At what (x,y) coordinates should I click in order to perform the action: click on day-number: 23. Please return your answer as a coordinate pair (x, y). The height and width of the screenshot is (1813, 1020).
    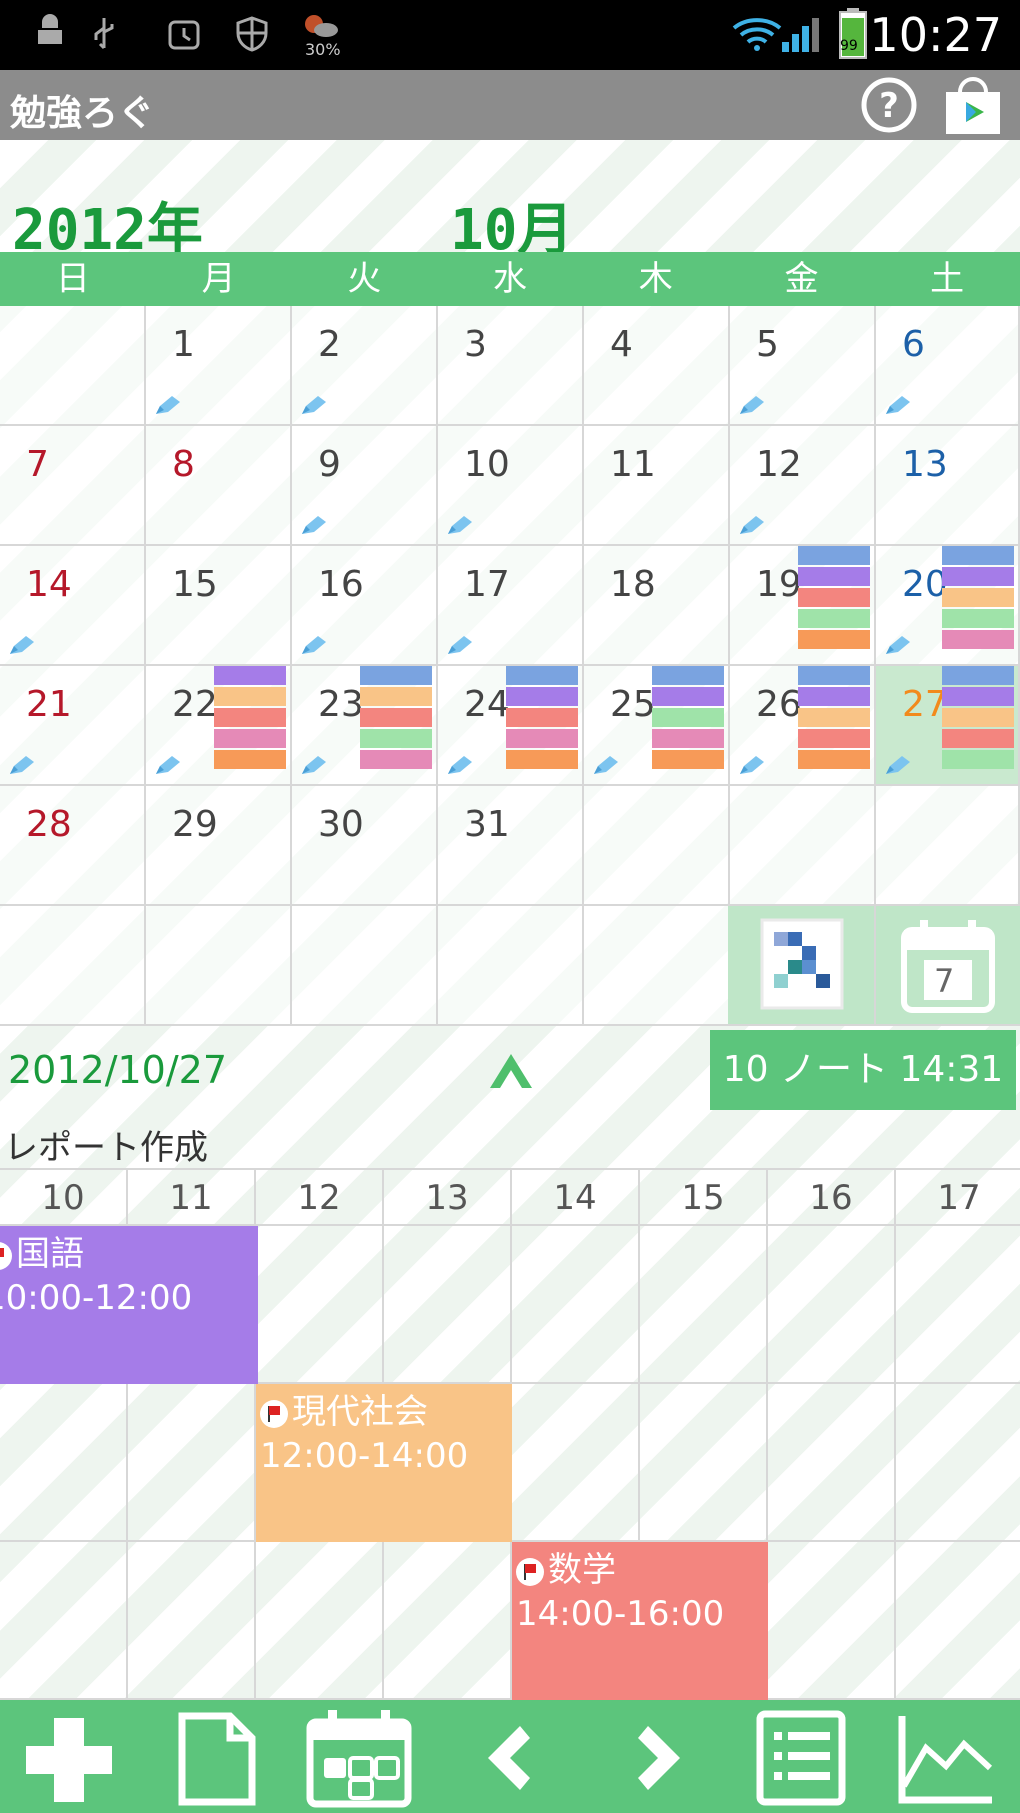
    Looking at the image, I should click on (341, 704).